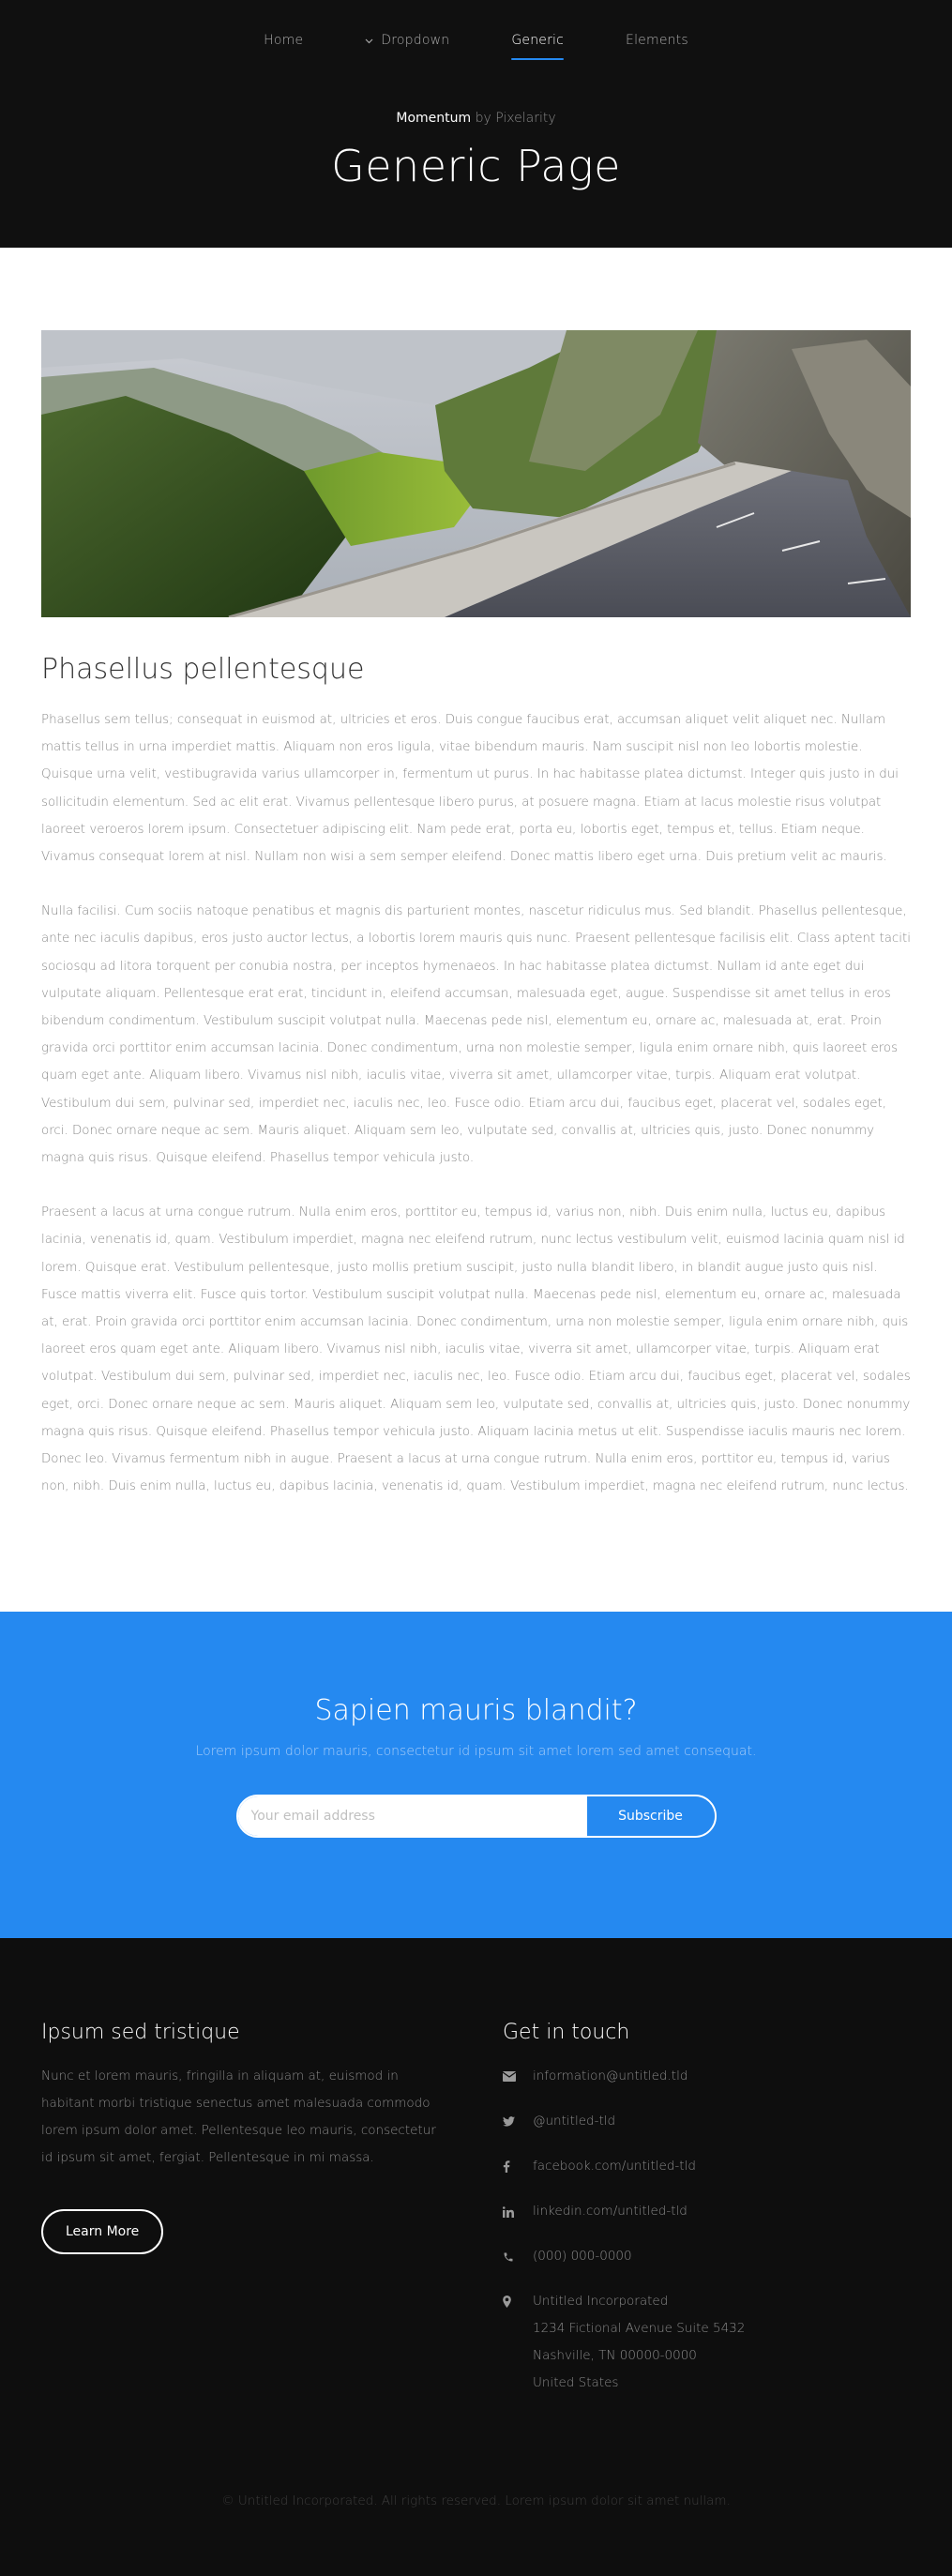 This screenshot has height=2576, width=952. What do you see at coordinates (140, 2033) in the screenshot?
I see `footer-about-heading: Ipsum sed tristique` at bounding box center [140, 2033].